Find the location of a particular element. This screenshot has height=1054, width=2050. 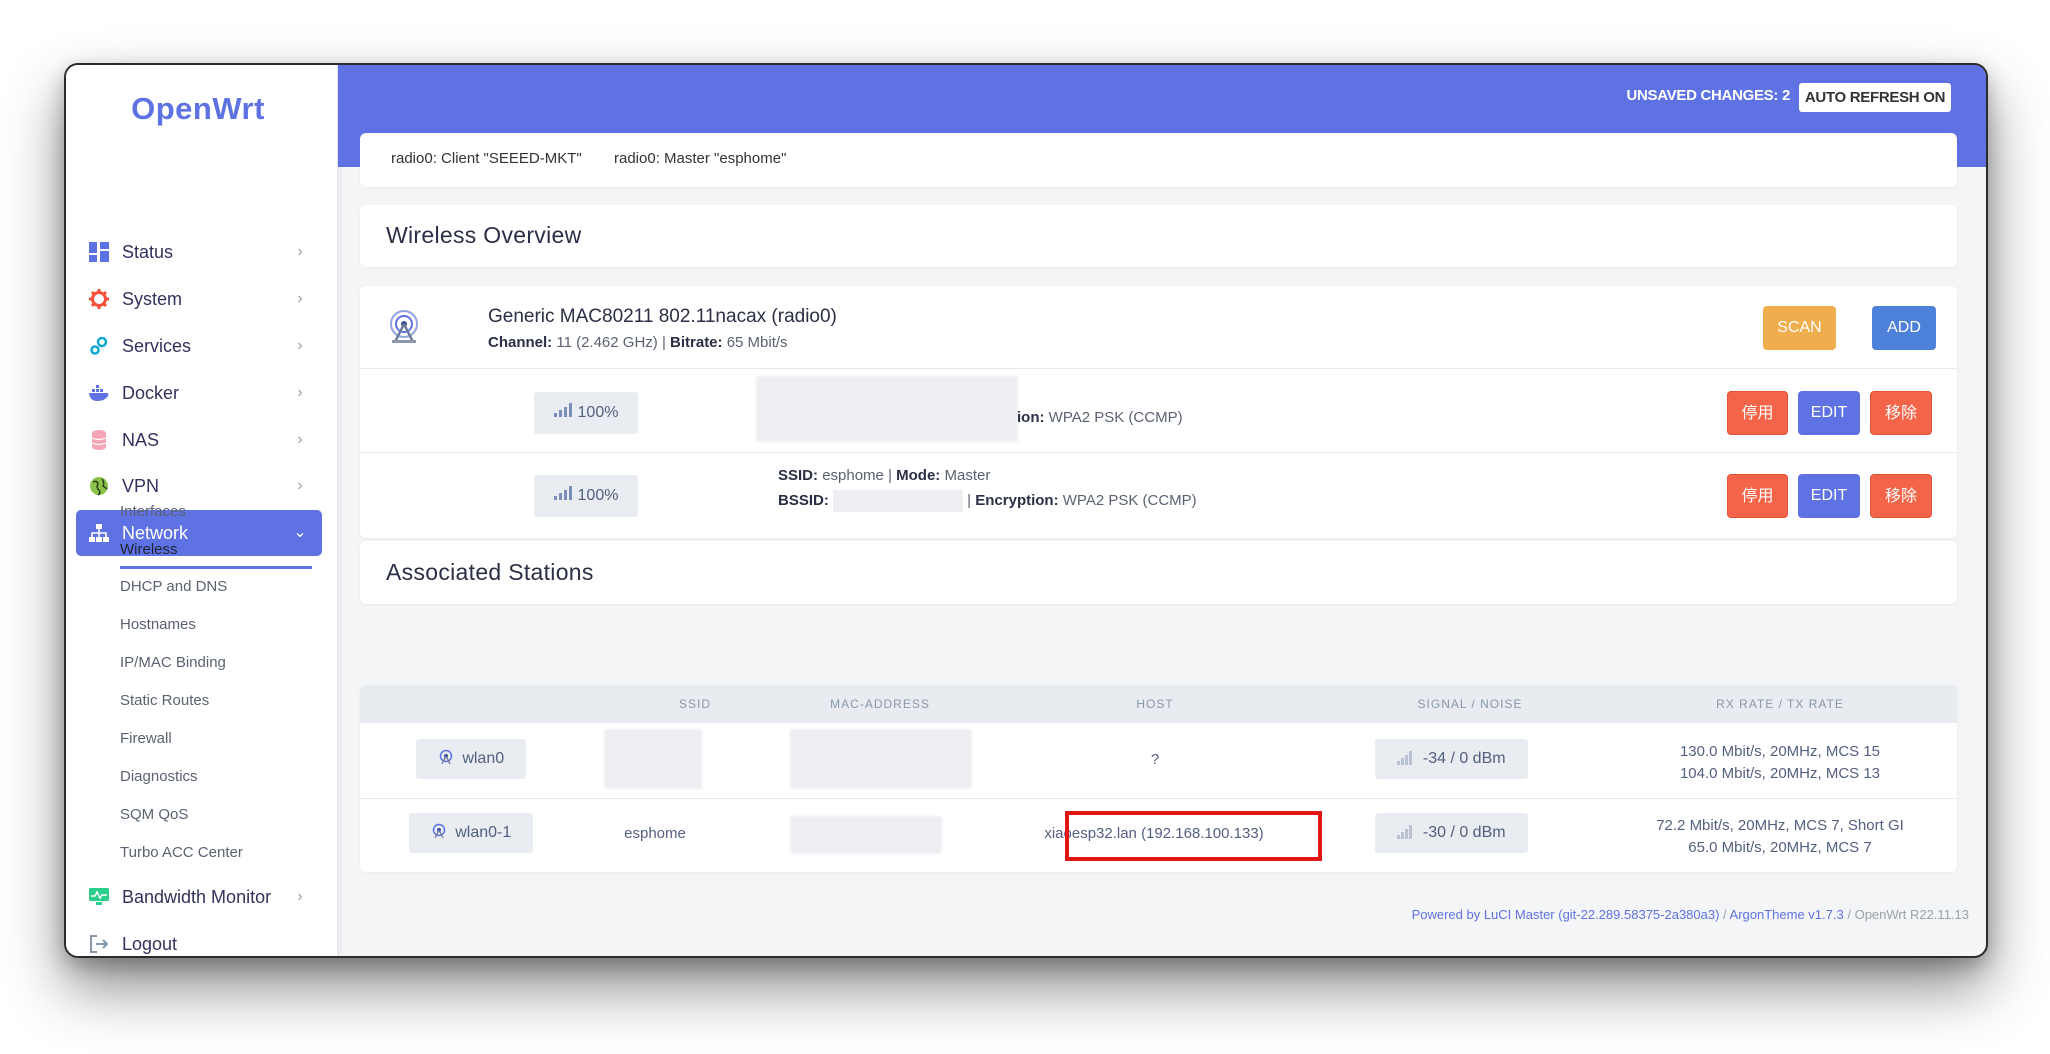

ssid-cell: esphome is located at coordinates (655, 833).